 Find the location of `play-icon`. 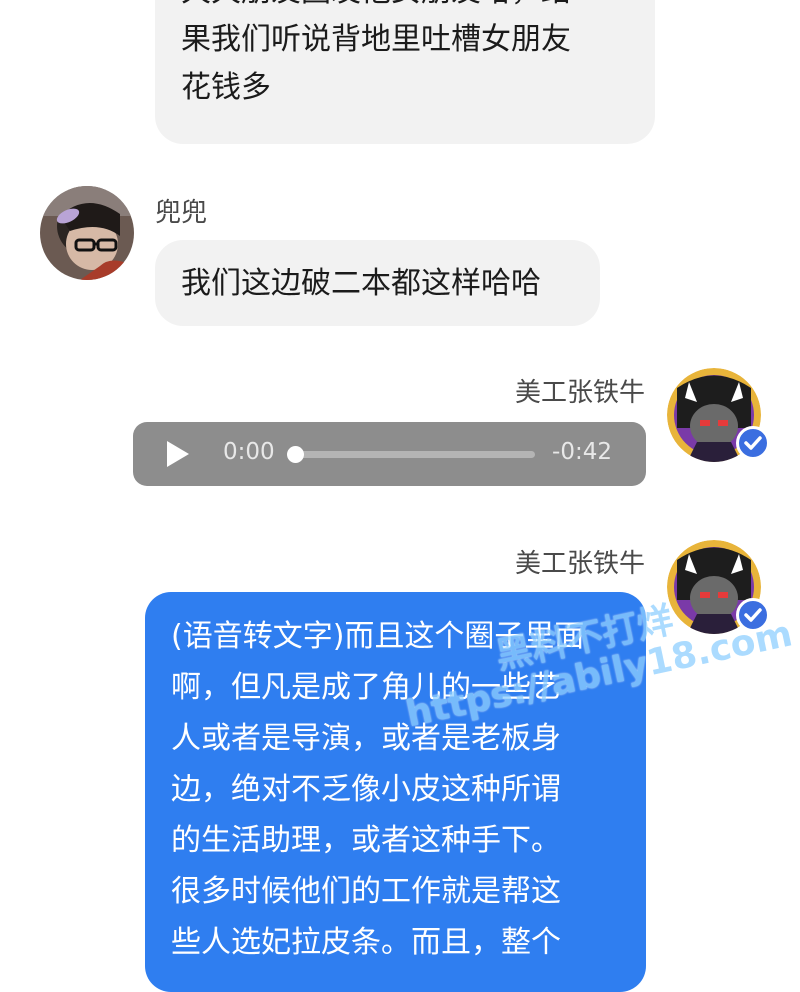

play-icon is located at coordinates (178, 454).